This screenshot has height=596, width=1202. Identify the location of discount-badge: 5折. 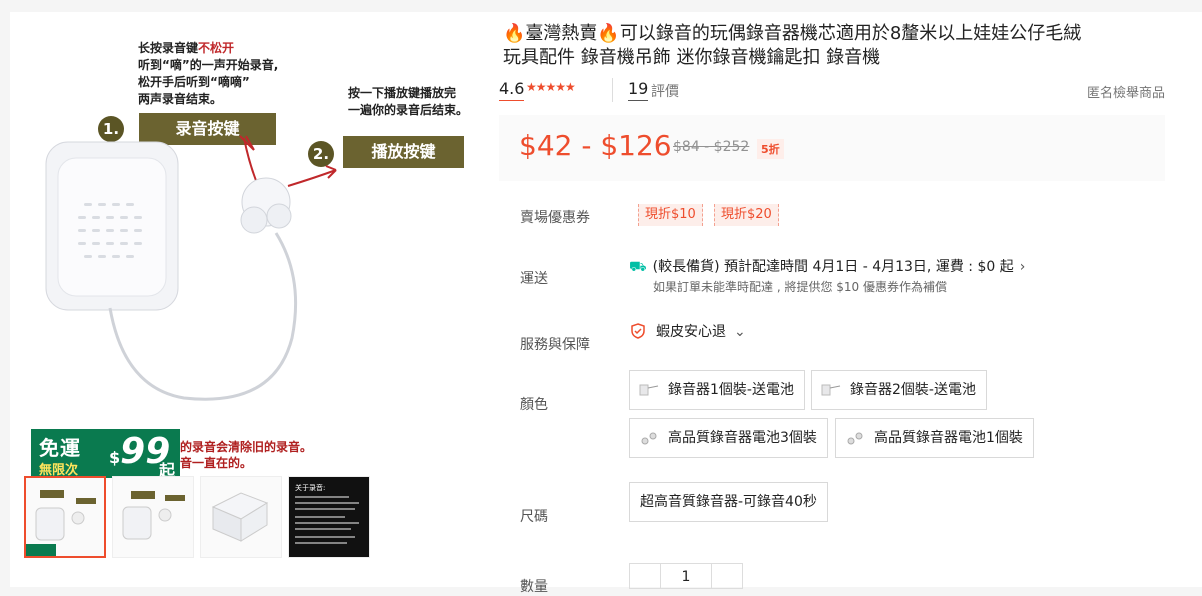
(770, 149).